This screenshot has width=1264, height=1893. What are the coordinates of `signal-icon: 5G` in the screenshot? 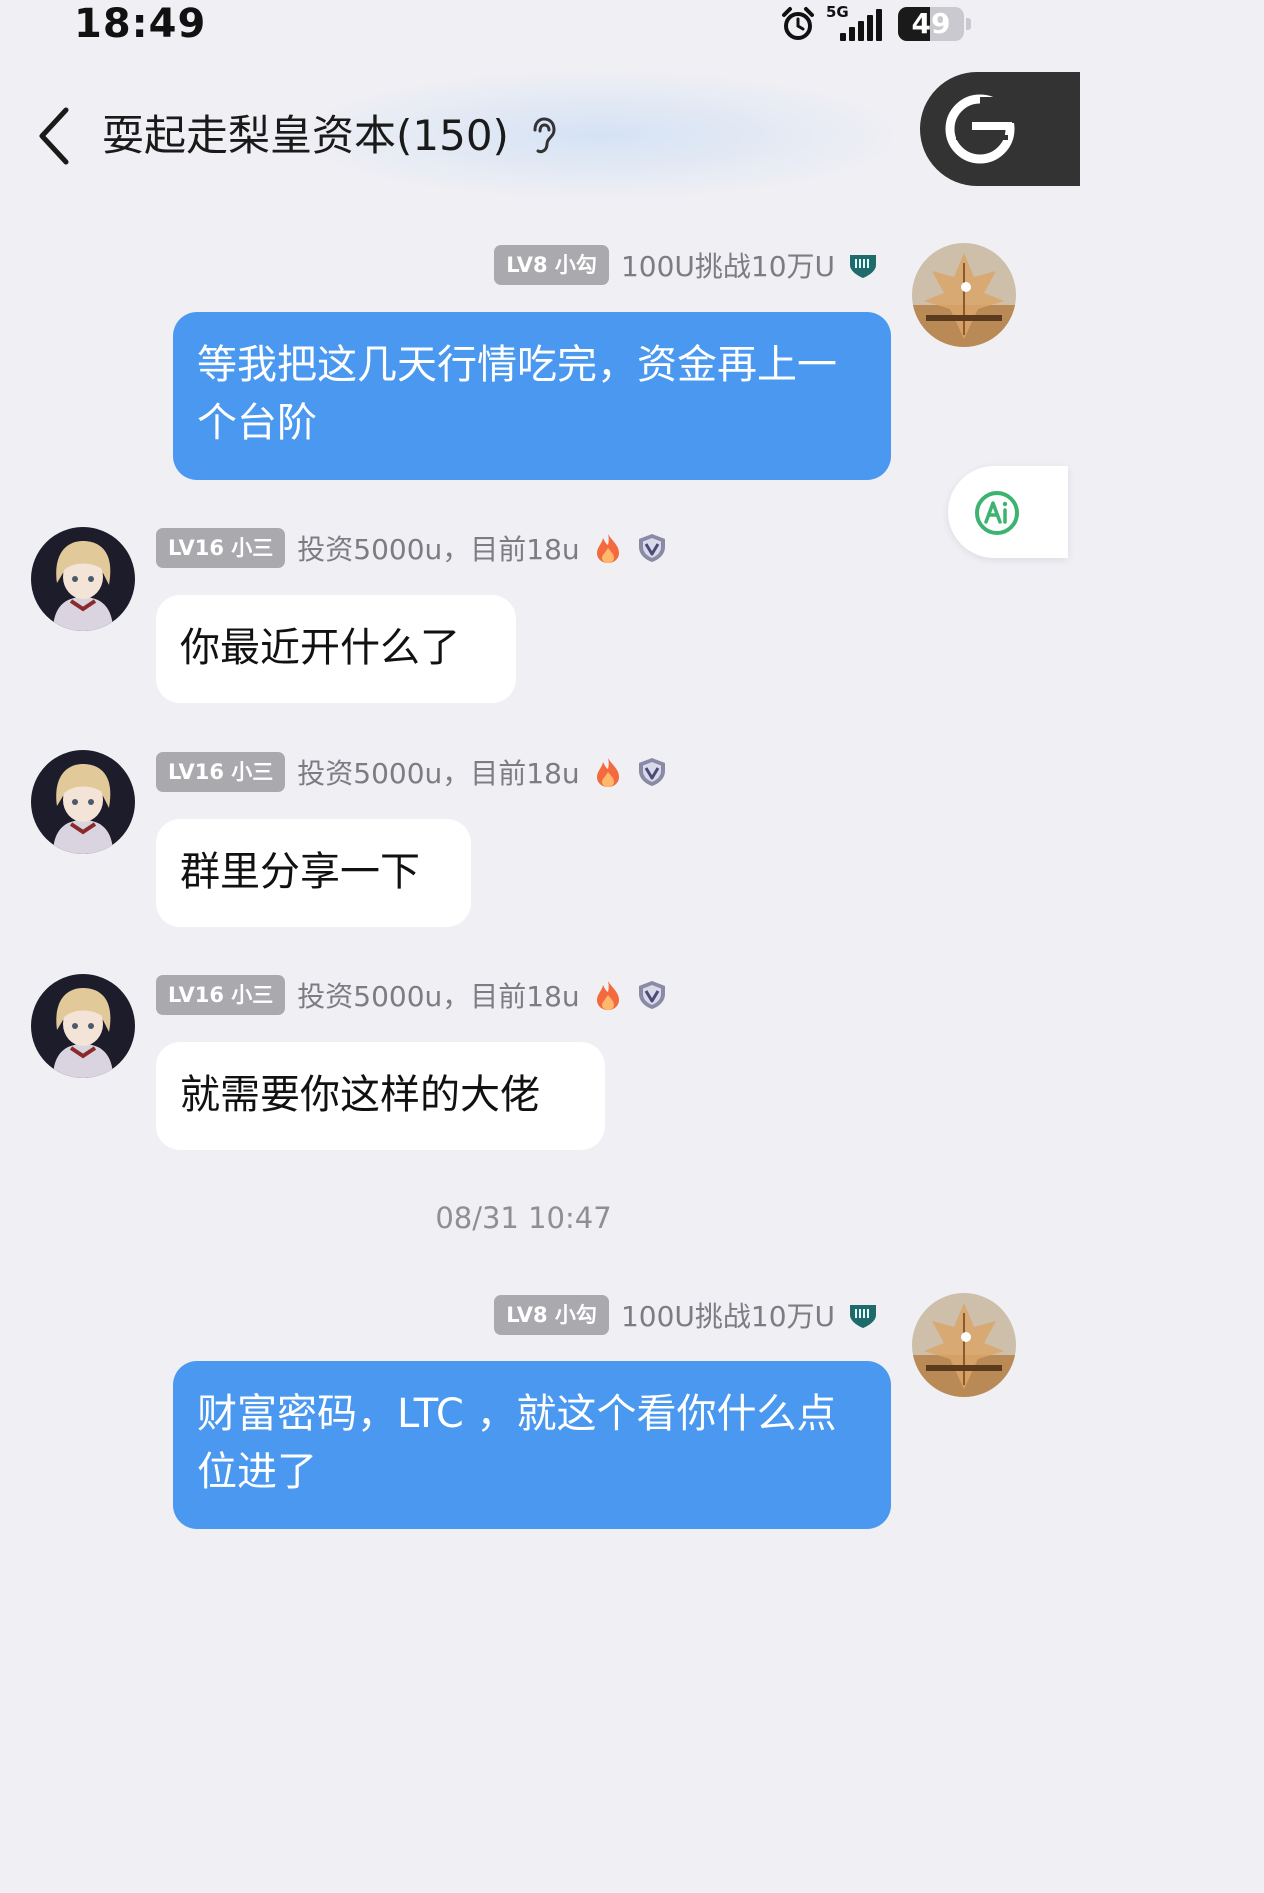 It's located at (857, 24).